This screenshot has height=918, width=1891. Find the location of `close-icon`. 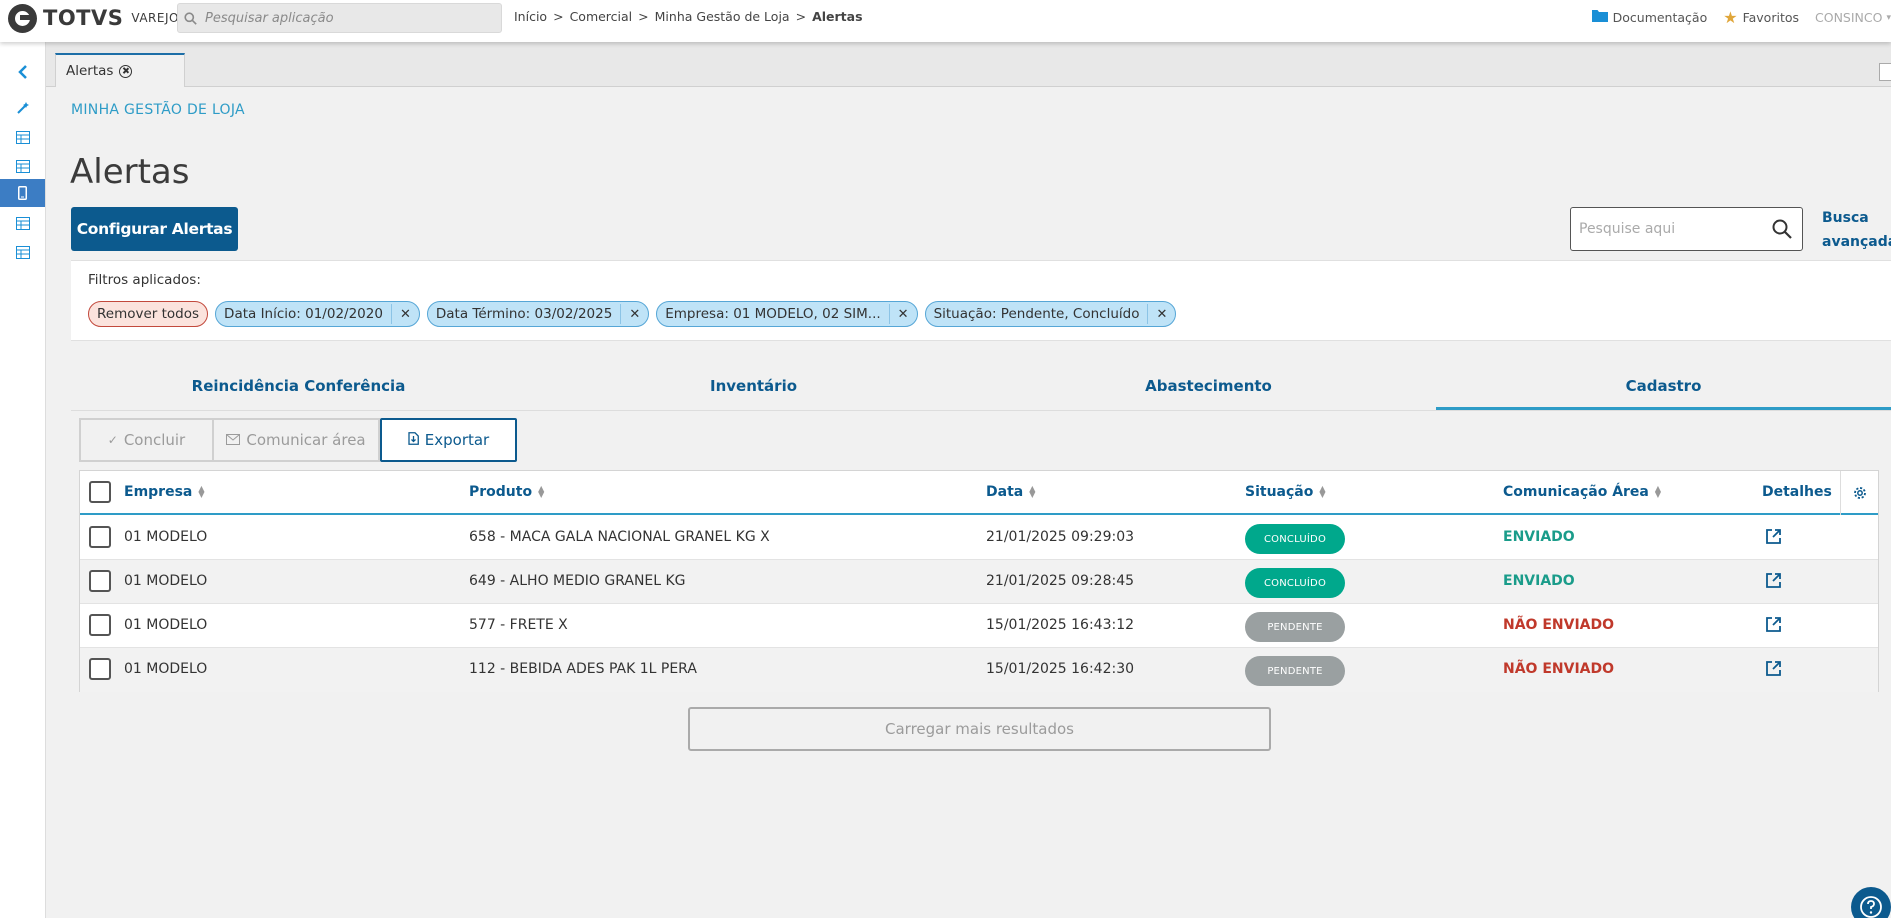

close-icon is located at coordinates (126, 71).